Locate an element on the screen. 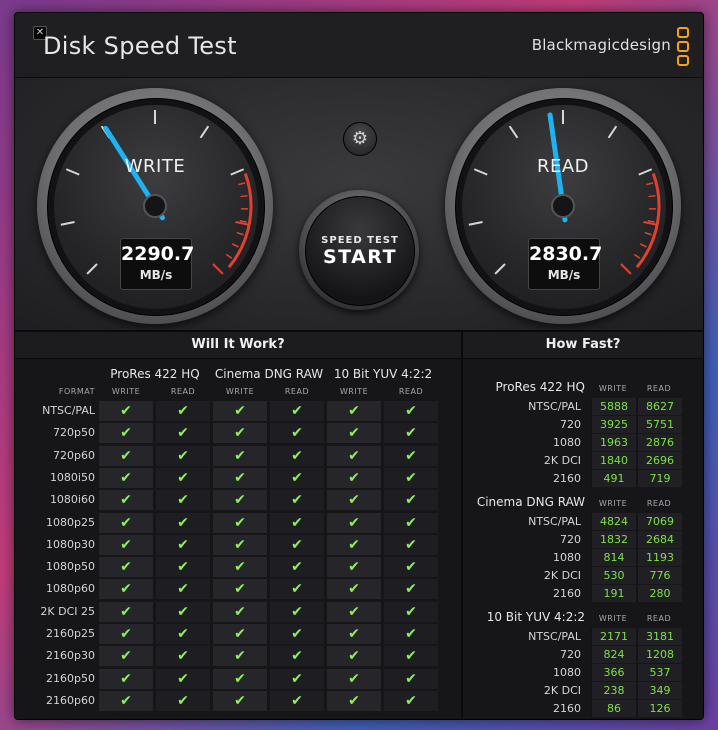 This screenshot has height=730, width=718. wiw-sub-header: WRITE is located at coordinates (354, 391).